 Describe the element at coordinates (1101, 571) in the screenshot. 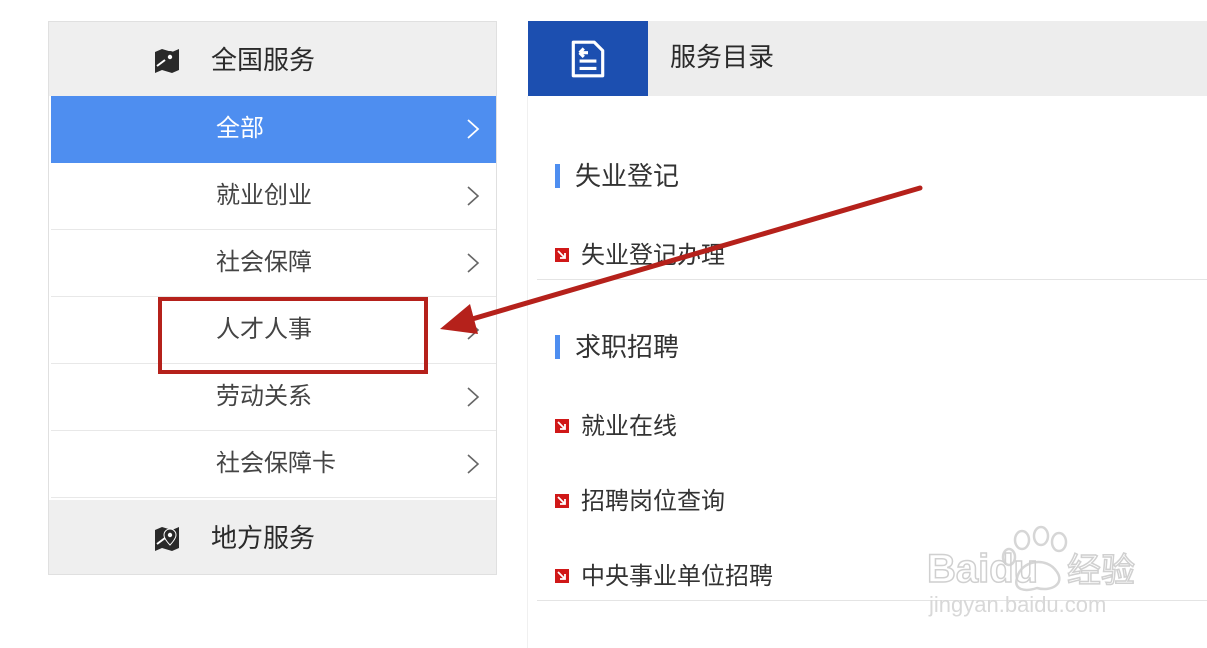

I see `watermark-brand-cn: 经验` at that location.